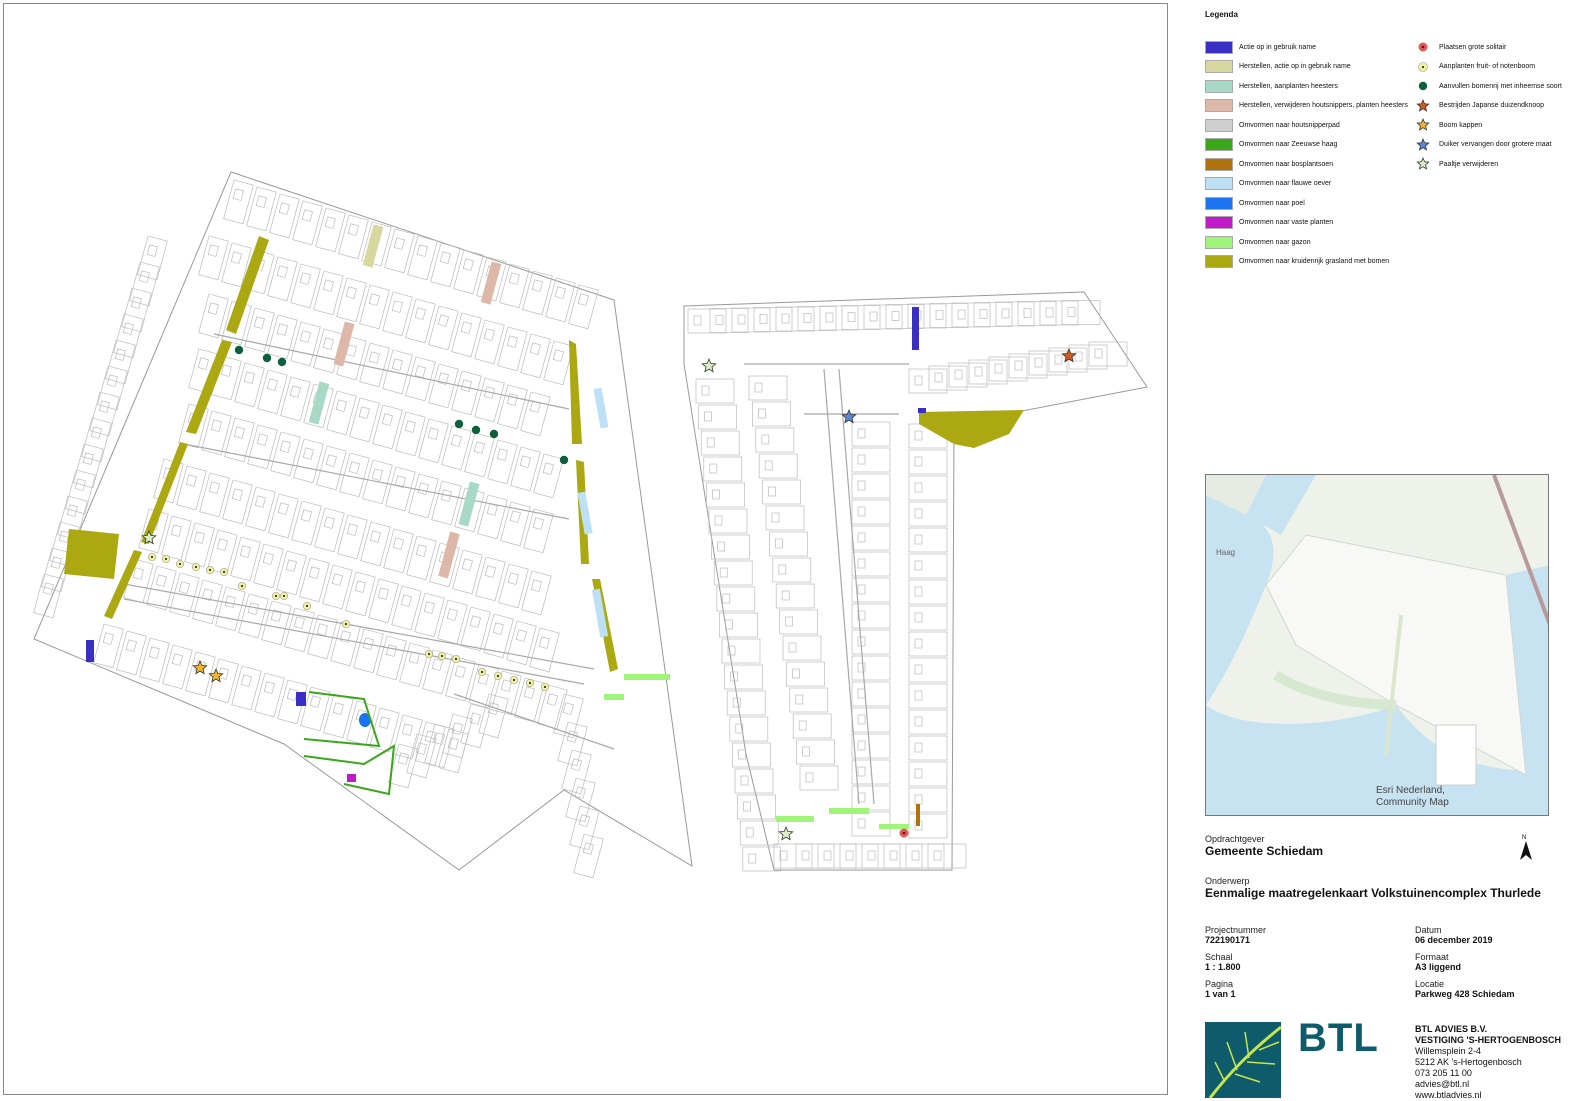  I want to click on legend-area-item: Omvormen naar vaste planten, so click(1269, 223).